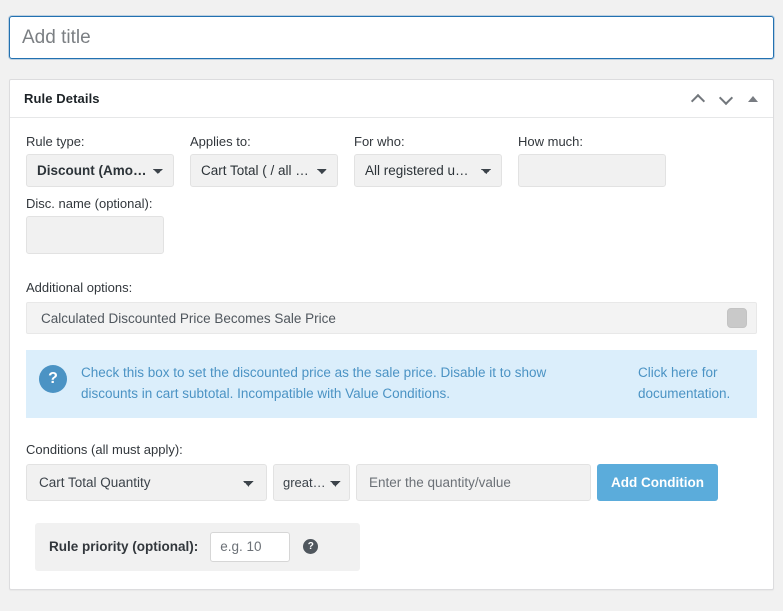 The height and width of the screenshot is (611, 783). Describe the element at coordinates (79, 287) in the screenshot. I see `additional-options-label: Additional options:` at that location.